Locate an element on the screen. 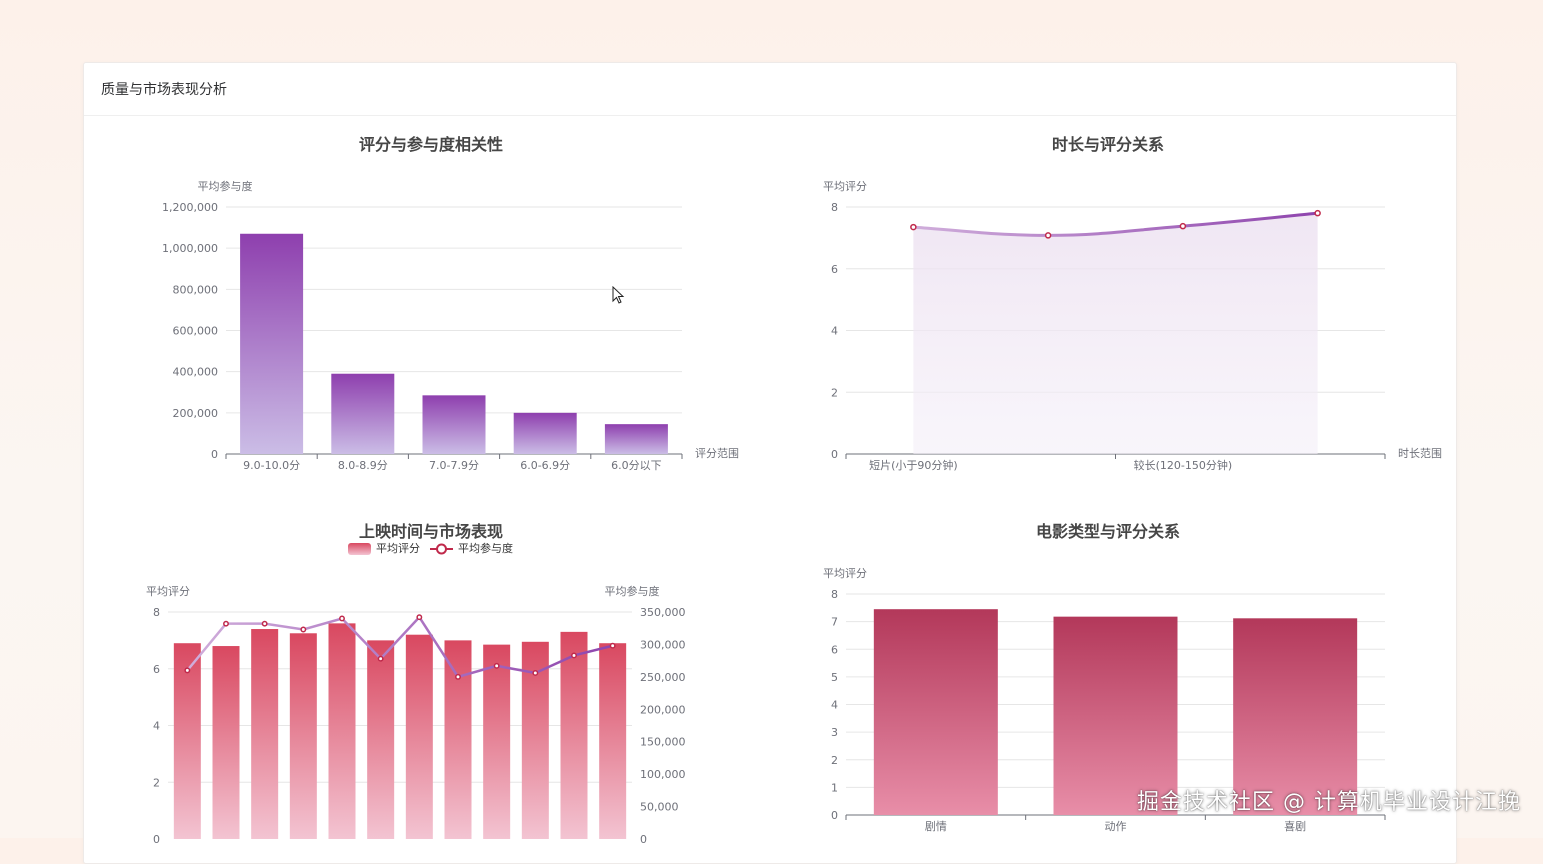 This screenshot has height=864, width=1543. y-tick-label: 400,000 is located at coordinates (196, 372).